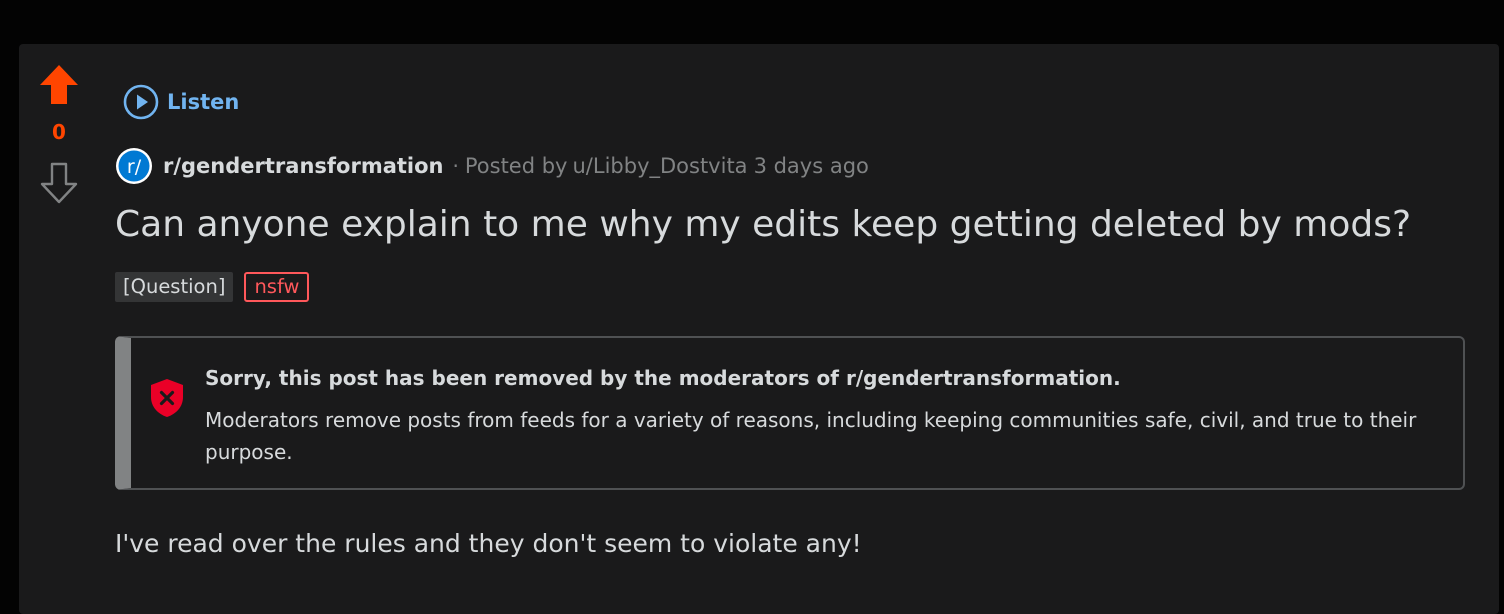 The width and height of the screenshot is (1504, 614). Describe the element at coordinates (659, 166) in the screenshot. I see `author-link: u/Libby_Dostvita` at that location.